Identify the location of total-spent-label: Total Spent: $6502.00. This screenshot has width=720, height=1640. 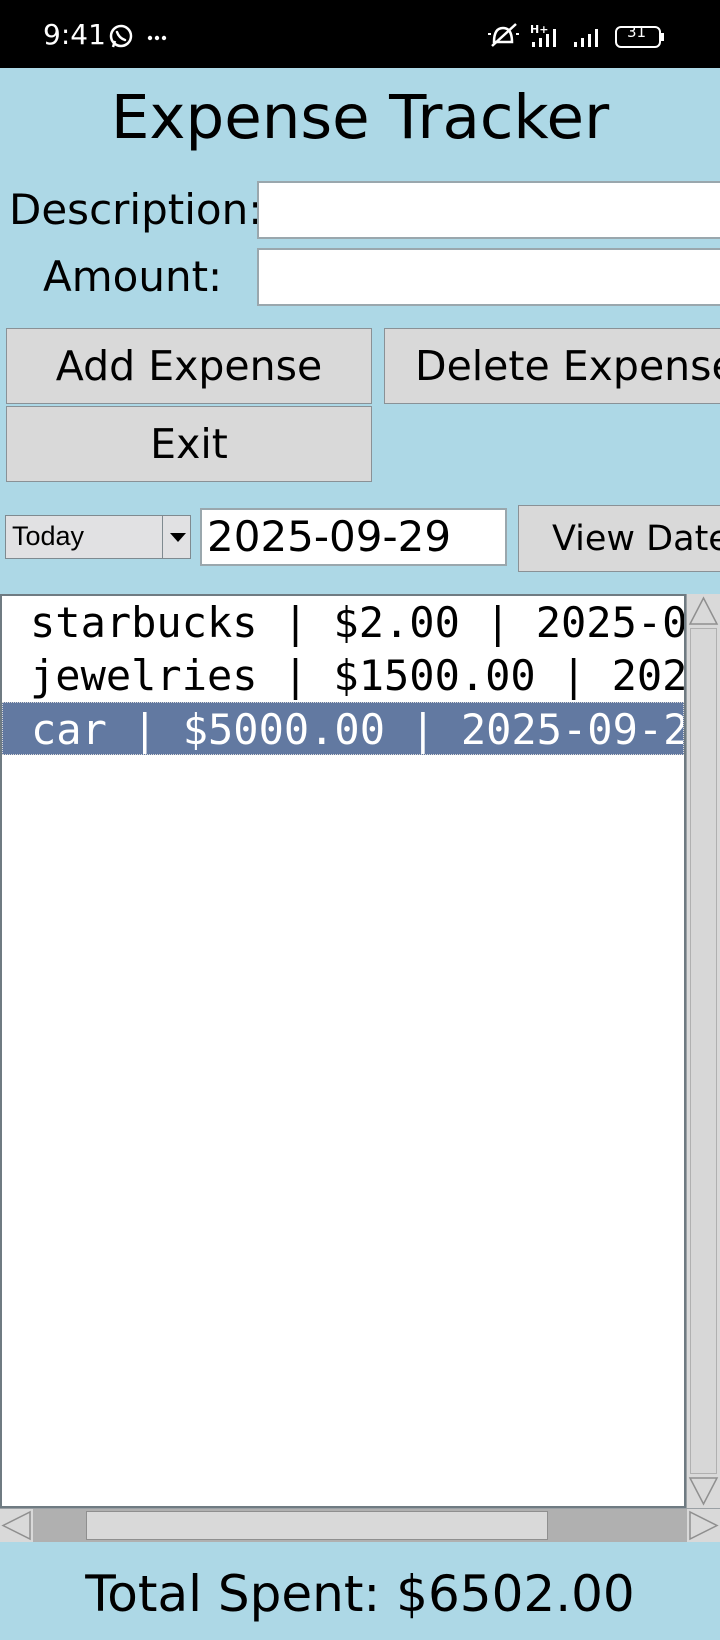
(360, 1594).